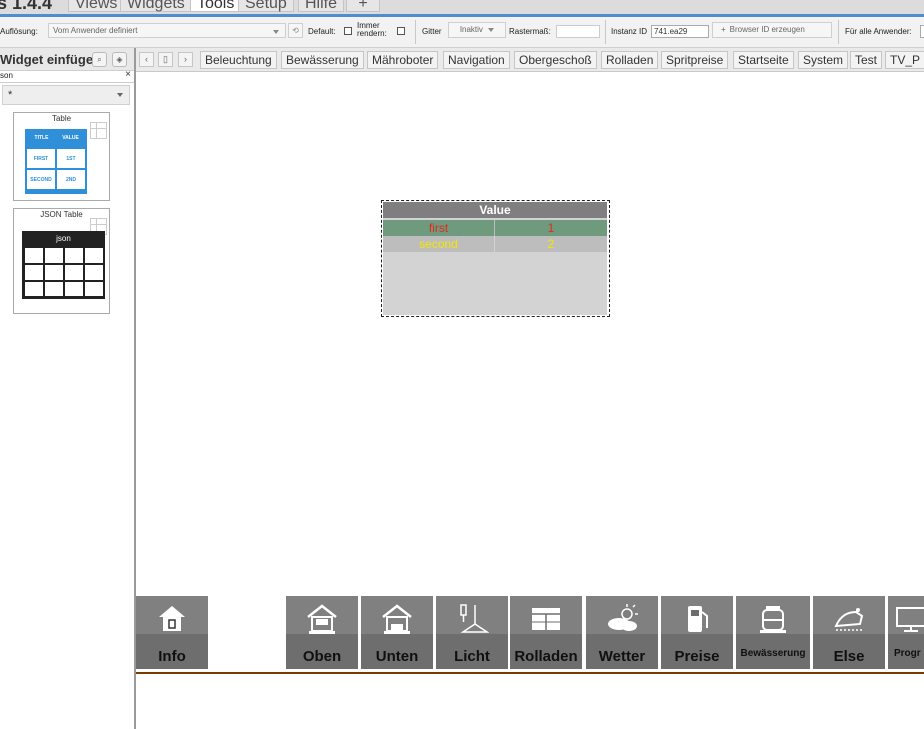 This screenshot has width=924, height=729. Describe the element at coordinates (41, 138) in the screenshot. I see `table-preview-header-1: TITLE` at that location.